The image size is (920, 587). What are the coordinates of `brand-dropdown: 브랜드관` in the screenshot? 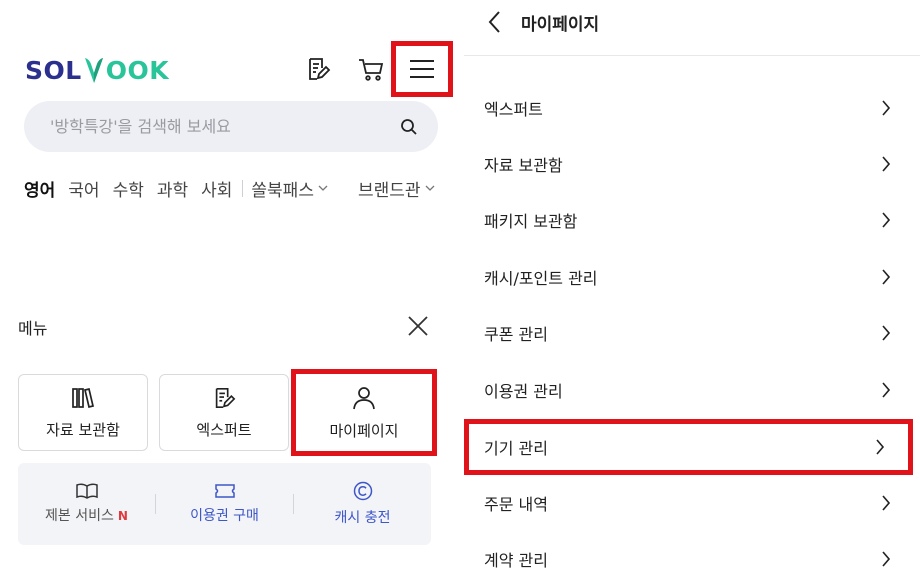 It's located at (396, 188).